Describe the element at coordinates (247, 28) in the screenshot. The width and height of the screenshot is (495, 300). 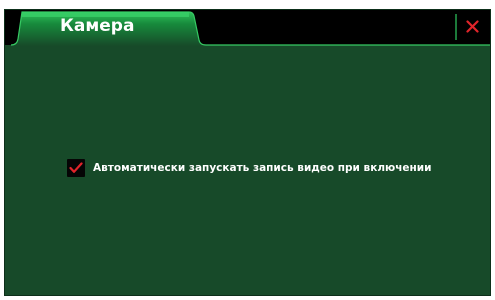
I see `title-bar: Камера` at that location.